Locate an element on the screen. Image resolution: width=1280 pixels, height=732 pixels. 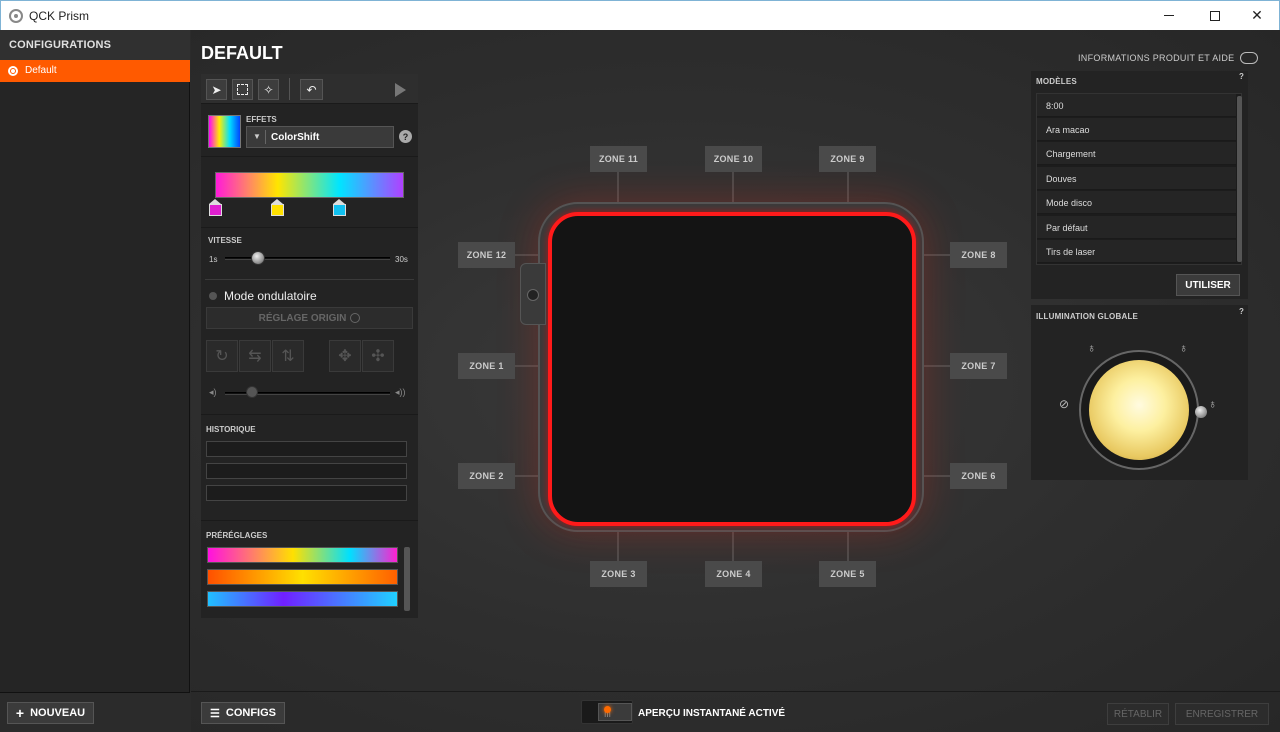
close-icon: ✕ is located at coordinates (1257, 15).